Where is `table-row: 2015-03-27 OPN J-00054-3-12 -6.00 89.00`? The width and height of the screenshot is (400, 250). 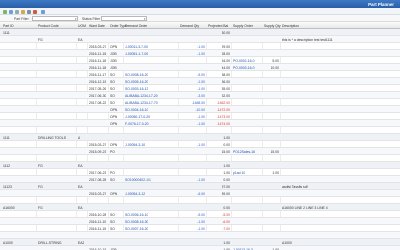
table-row: 2015-03-27 OPN J-00054-3-12 -6.00 89.00 is located at coordinates (200, 193).